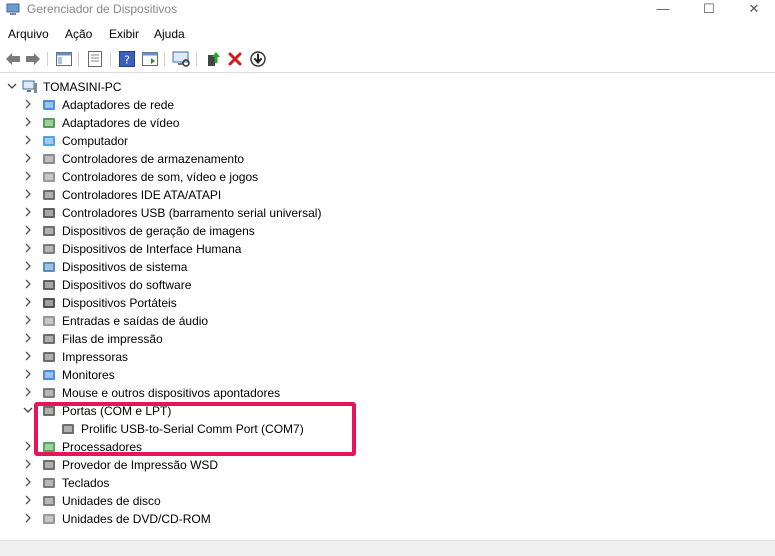 The width and height of the screenshot is (775, 556). I want to click on wsd-printer-icon, so click(49, 465).